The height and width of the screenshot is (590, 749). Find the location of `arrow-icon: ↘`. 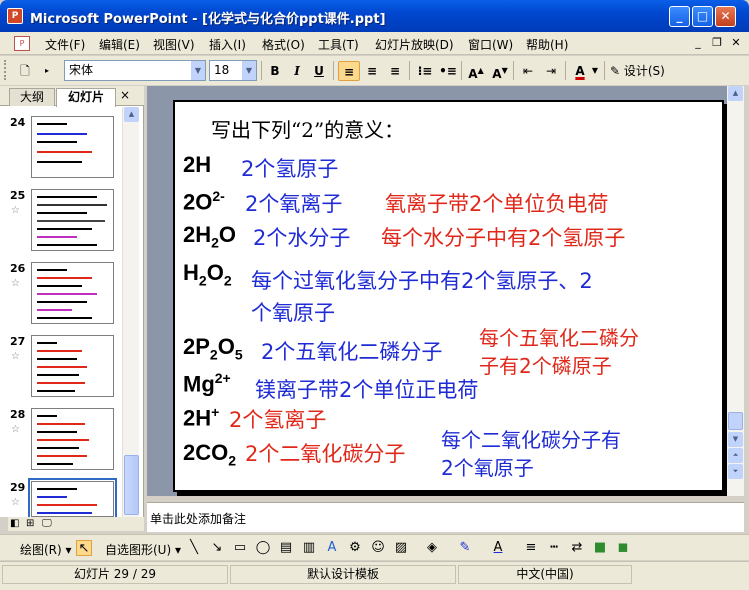

arrow-icon: ↘ is located at coordinates (217, 548).